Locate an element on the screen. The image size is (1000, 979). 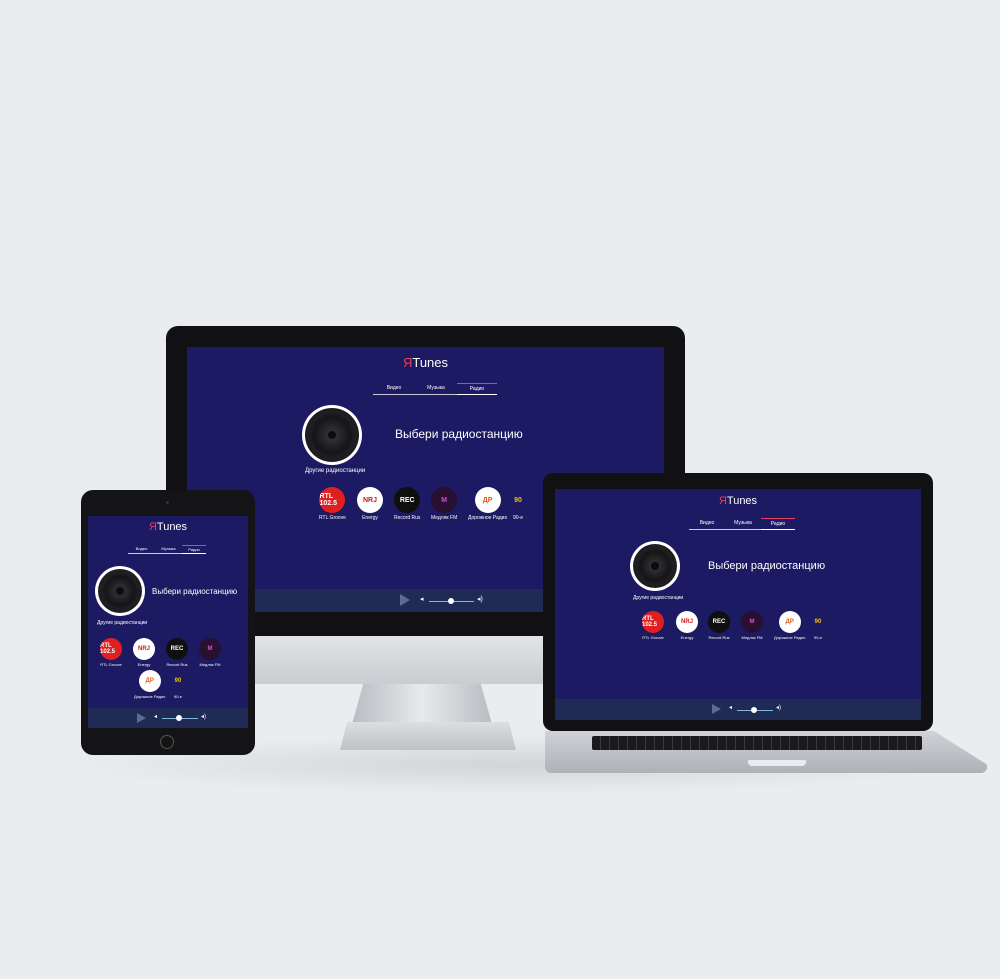
tablet-home-button is located at coordinates (167, 742).